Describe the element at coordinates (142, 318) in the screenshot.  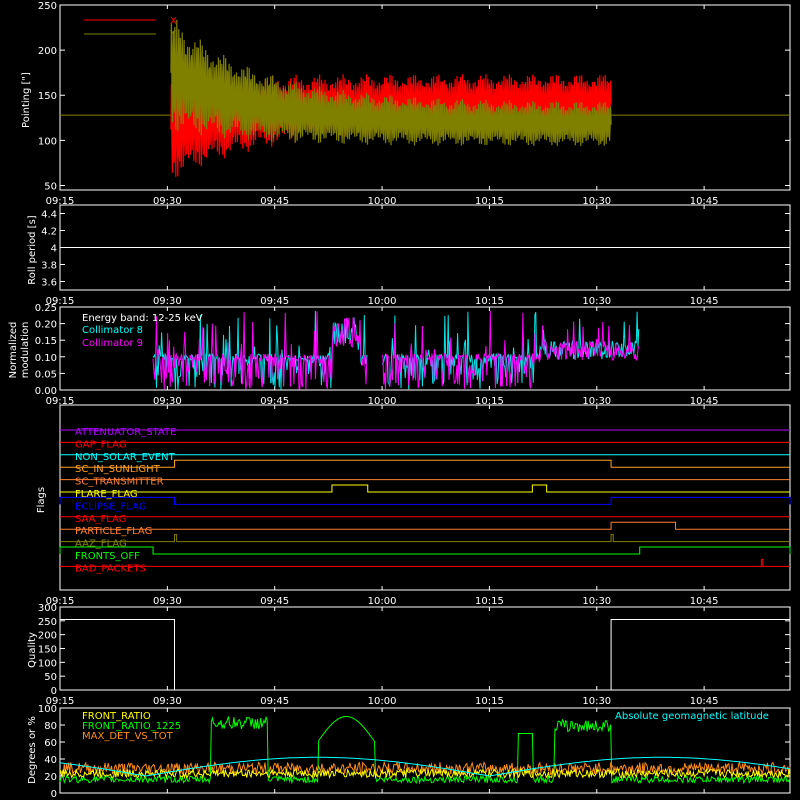
I see `energy-band-label: Energy band: 12-25 keV` at that location.